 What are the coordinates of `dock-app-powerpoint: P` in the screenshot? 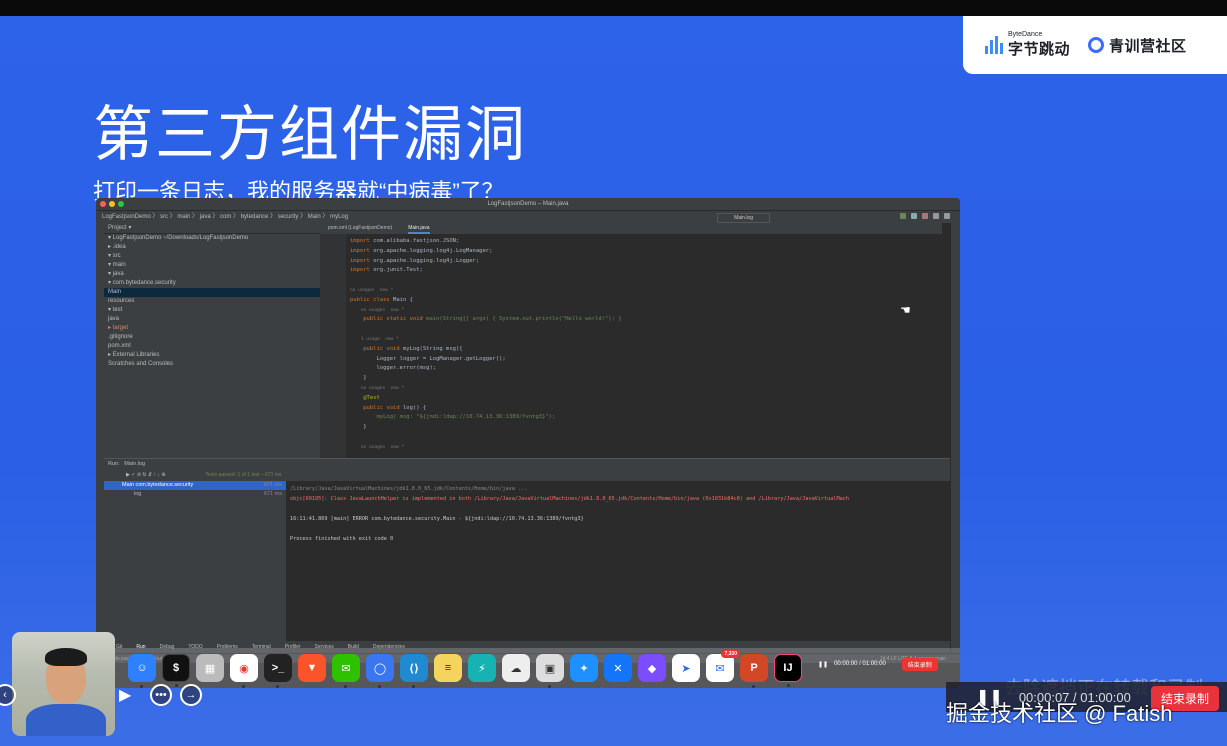 It's located at (754, 671).